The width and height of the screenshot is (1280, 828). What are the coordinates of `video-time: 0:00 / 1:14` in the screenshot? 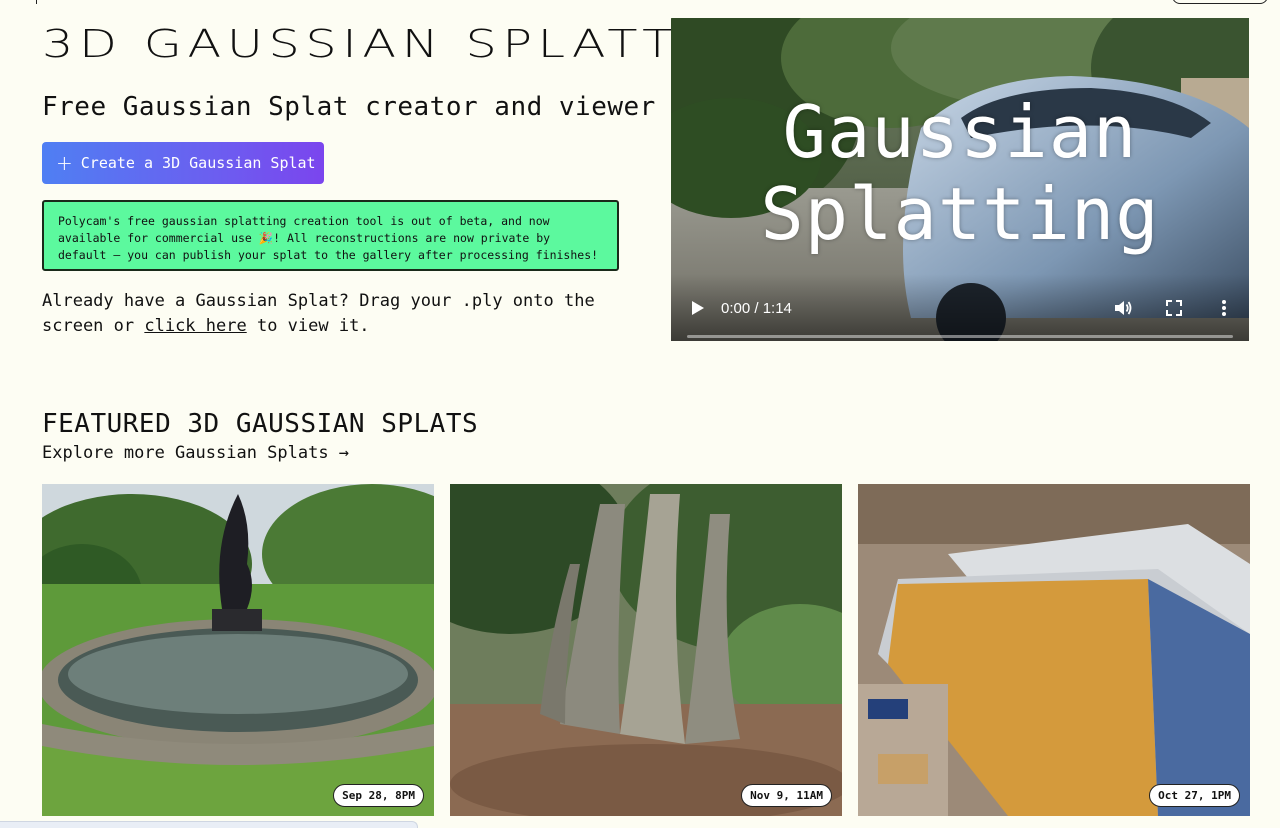 It's located at (756, 308).